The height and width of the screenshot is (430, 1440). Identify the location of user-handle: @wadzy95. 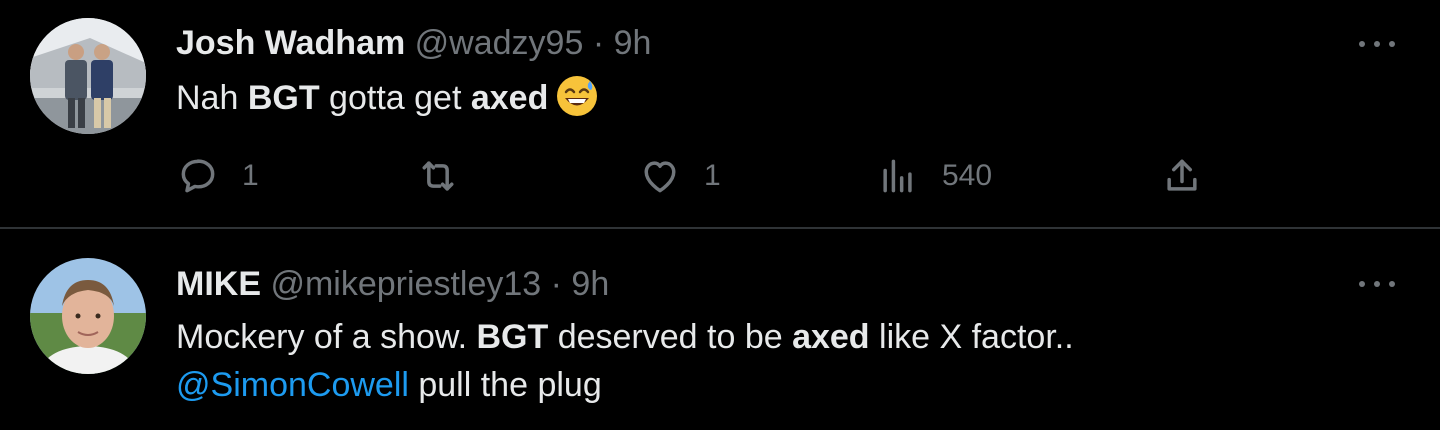
(499, 43).